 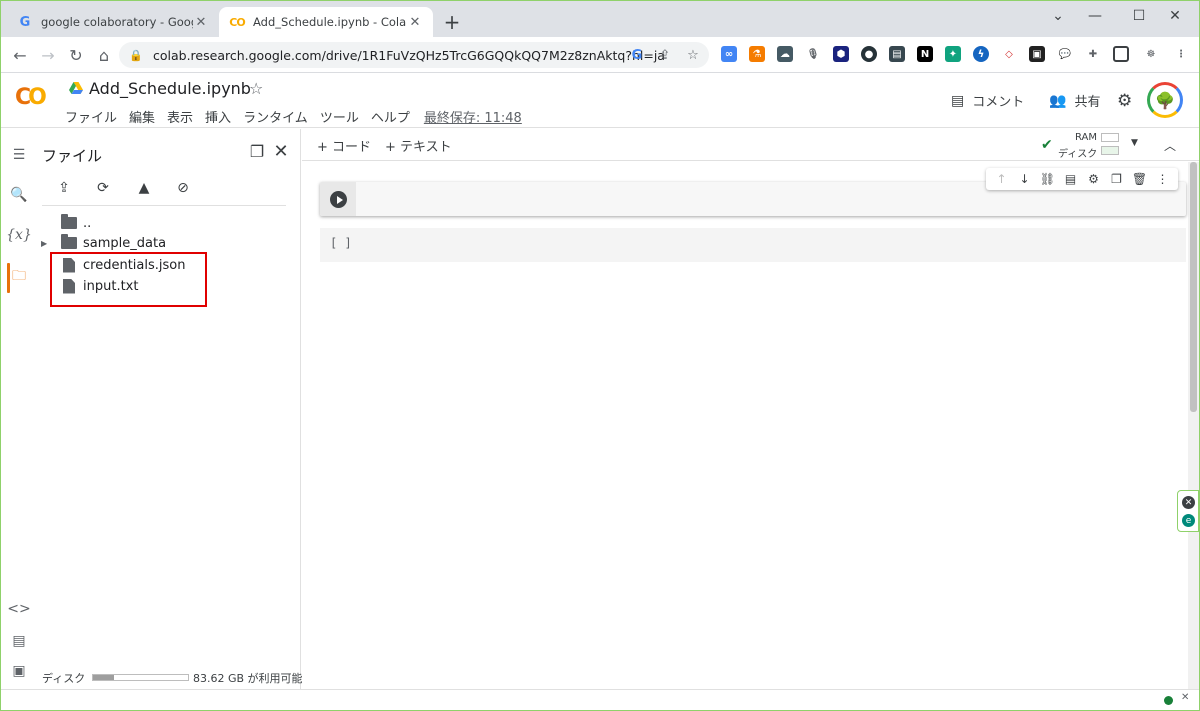 I want to click on output-prompt: [ ], so click(x=341, y=243).